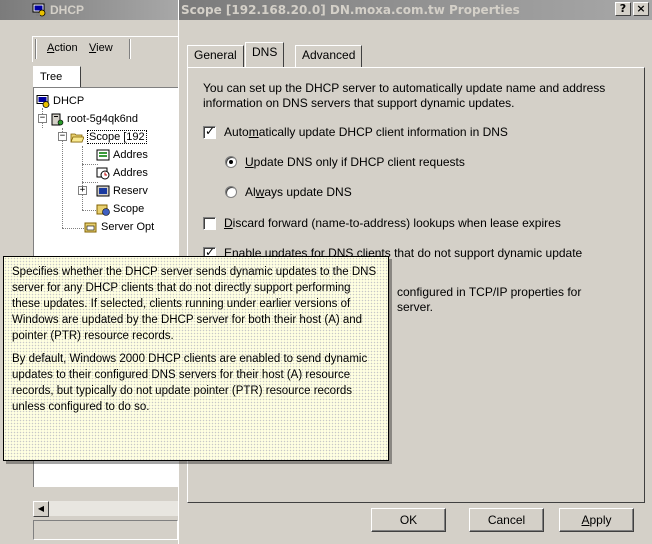 The height and width of the screenshot is (544, 652). I want to click on label-part: Auto, so click(236, 132).